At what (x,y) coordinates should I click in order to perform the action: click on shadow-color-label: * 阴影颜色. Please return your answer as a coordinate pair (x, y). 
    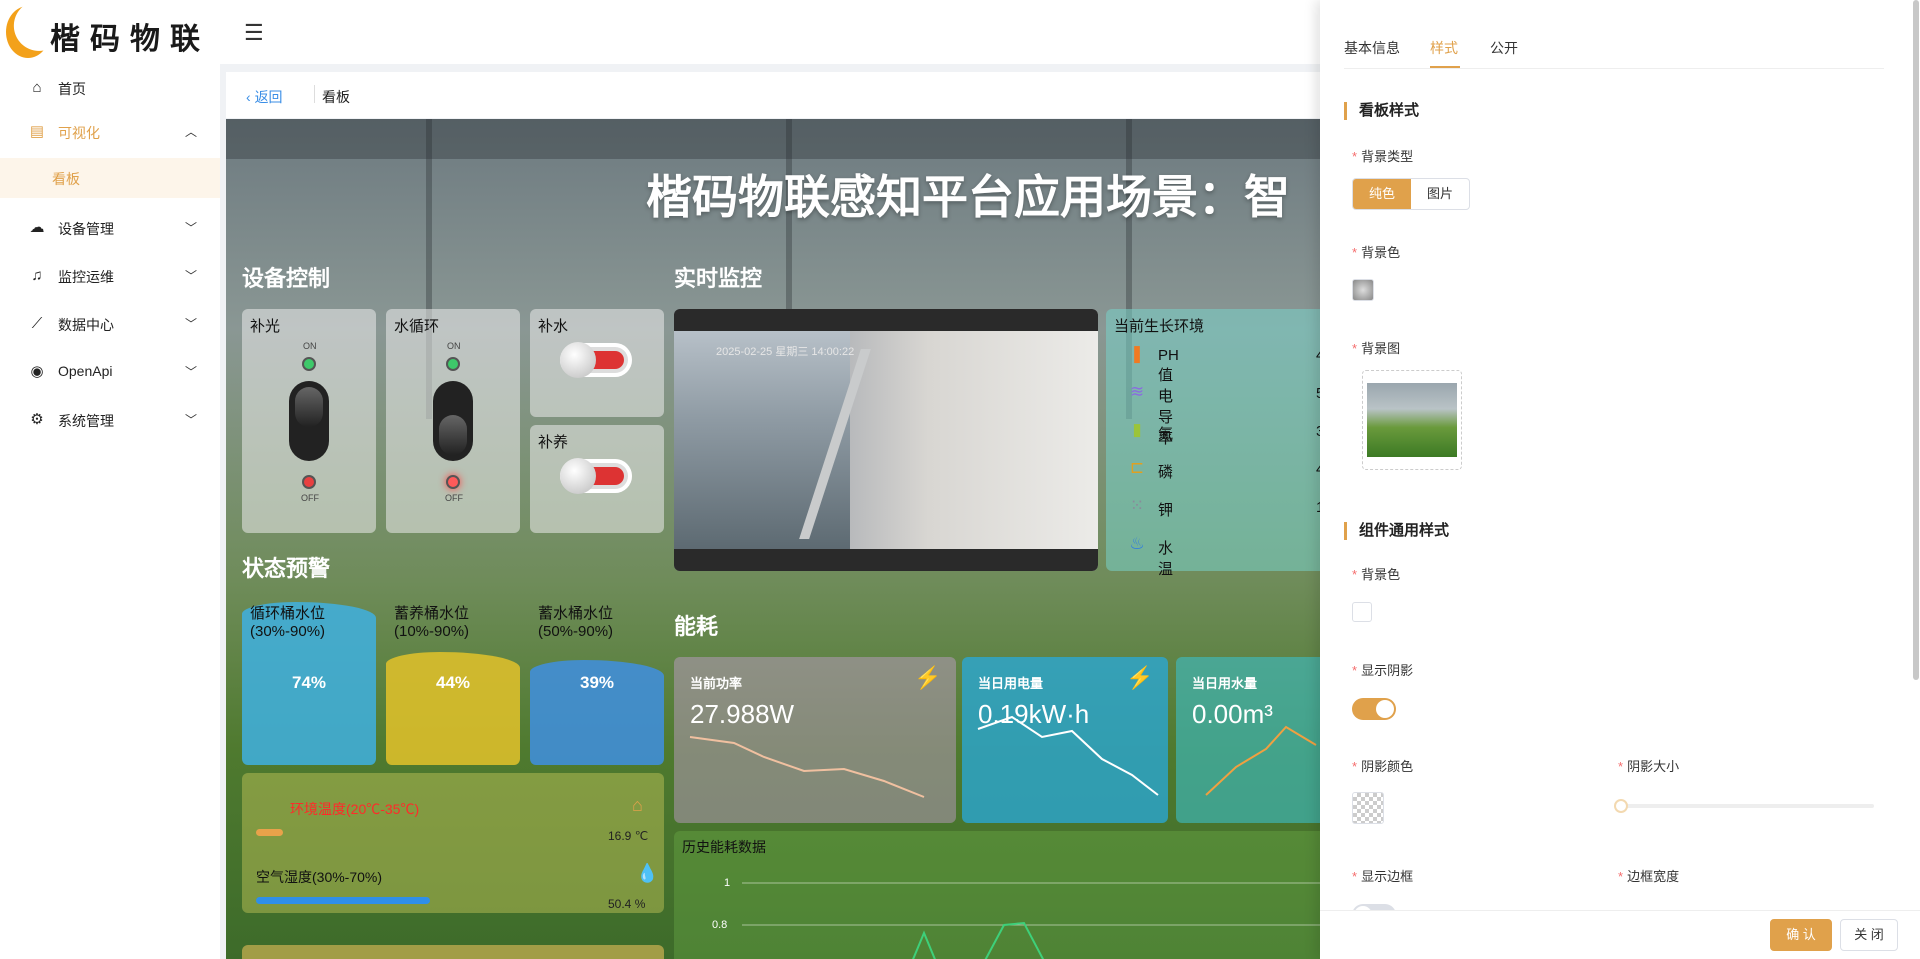
    Looking at the image, I should click on (1382, 765).